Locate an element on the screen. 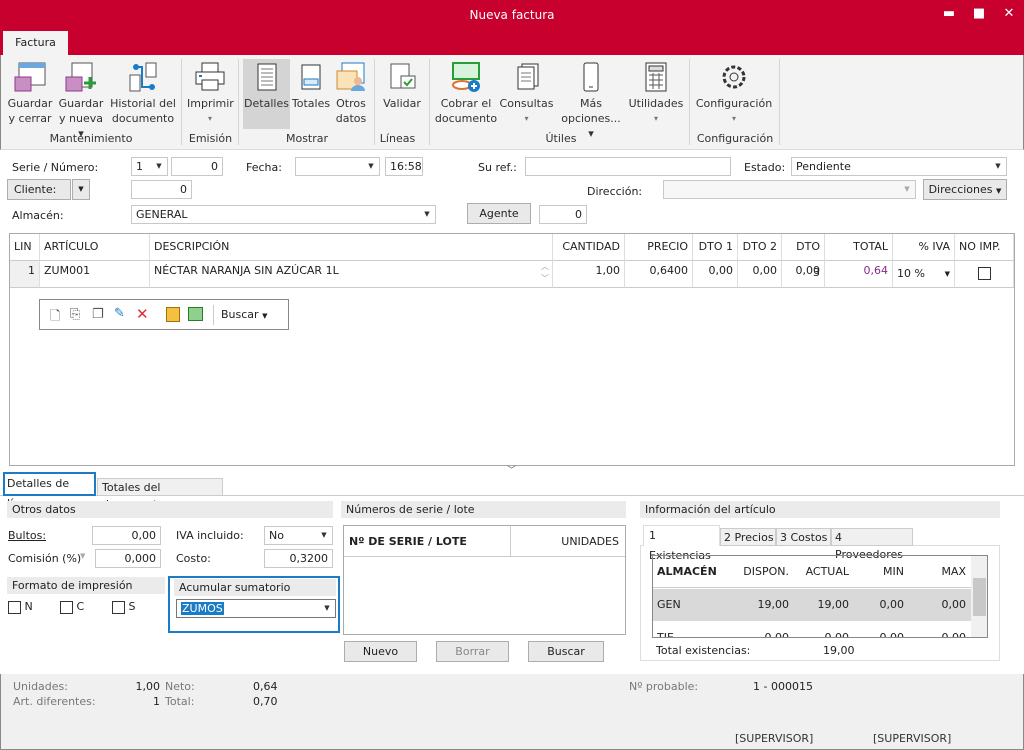 The height and width of the screenshot is (750, 1024). close-button: ✕ is located at coordinates (1009, 15).